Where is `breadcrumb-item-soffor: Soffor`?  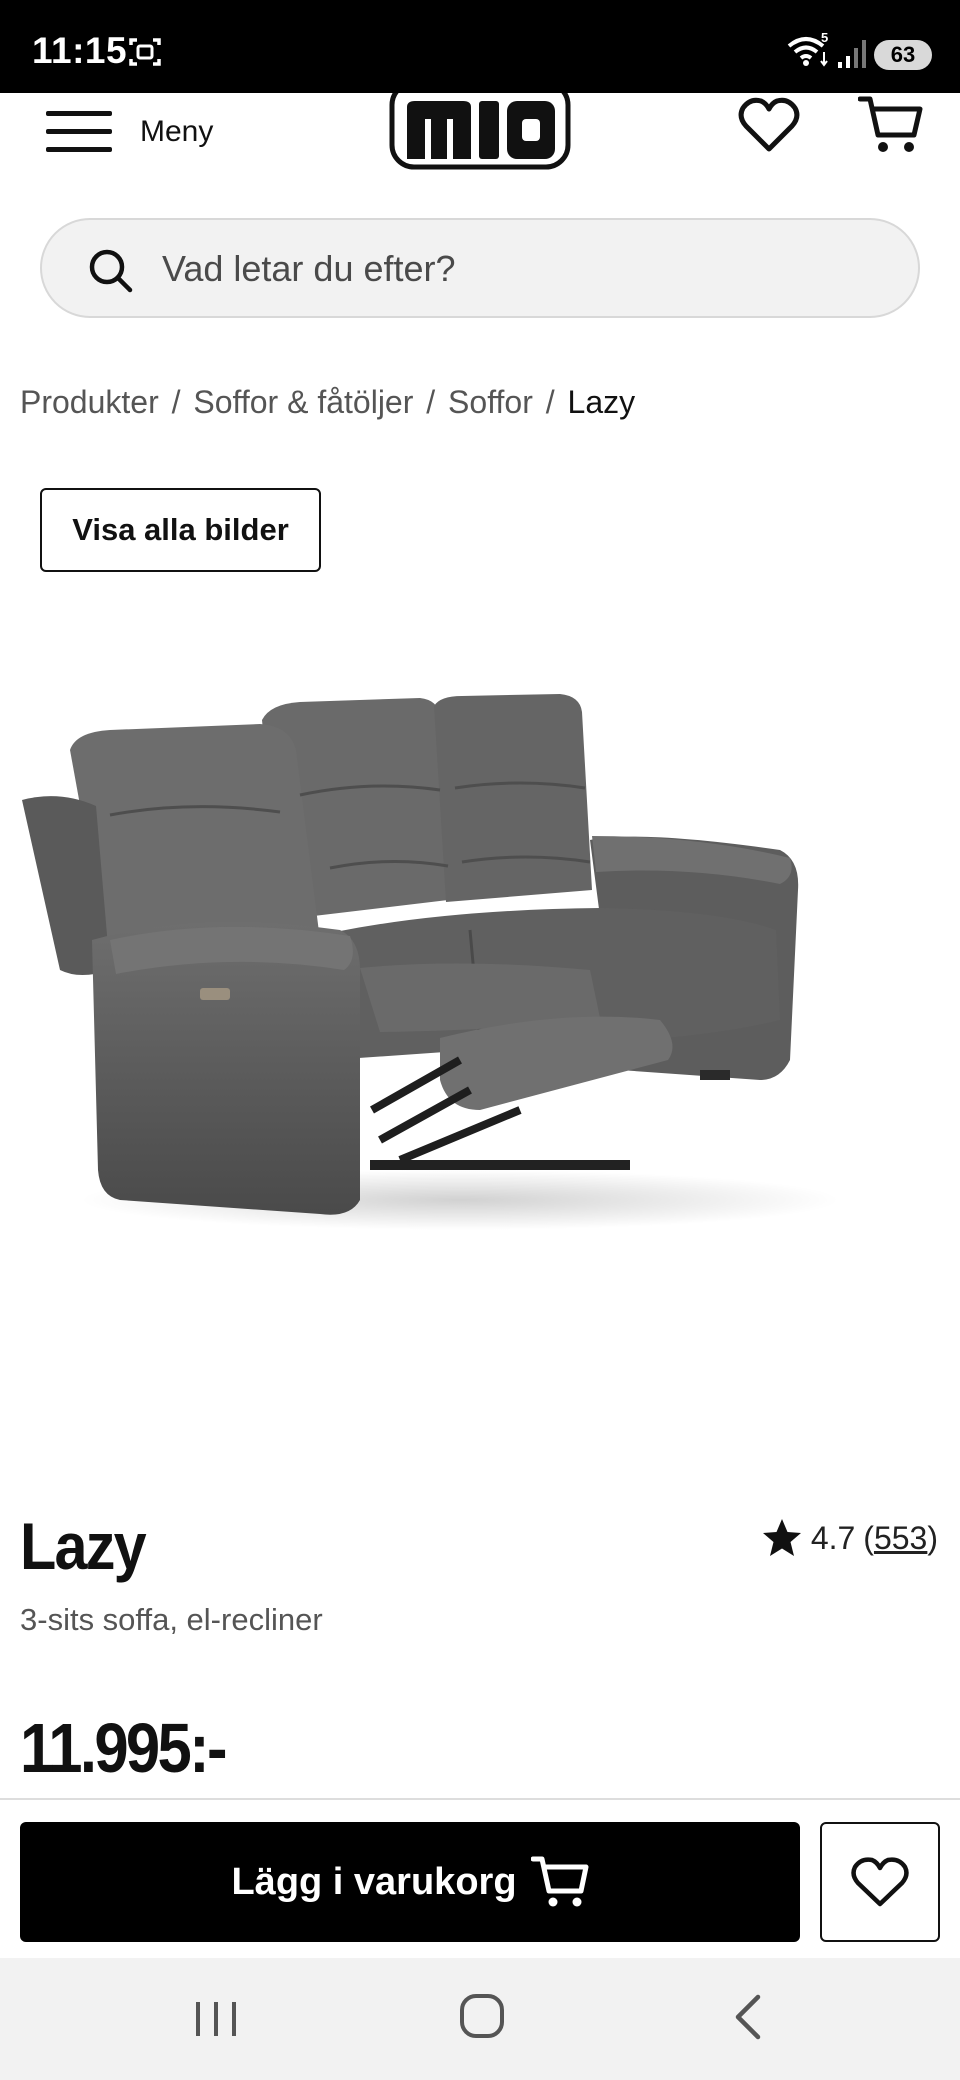
breadcrumb-item-soffor: Soffor is located at coordinates (490, 402).